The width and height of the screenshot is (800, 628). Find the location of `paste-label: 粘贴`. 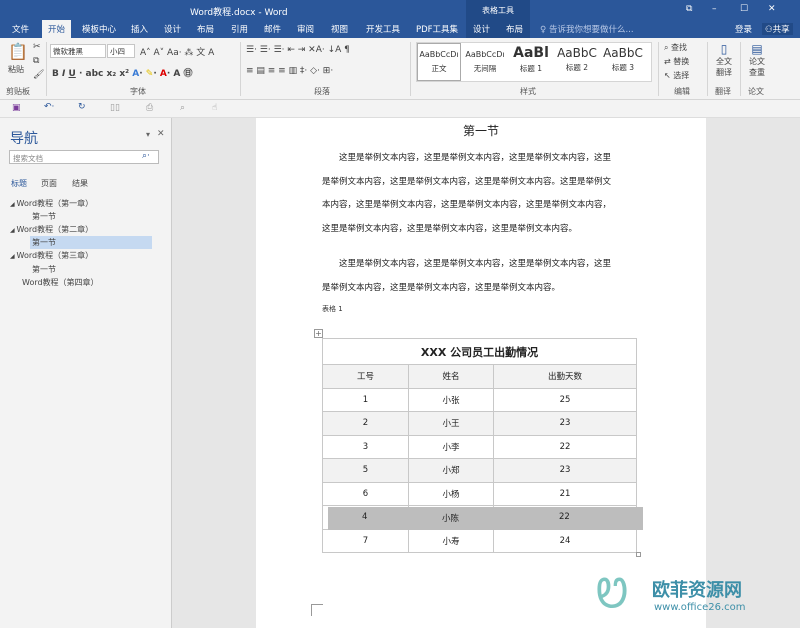

paste-label: 粘贴 is located at coordinates (16, 69).